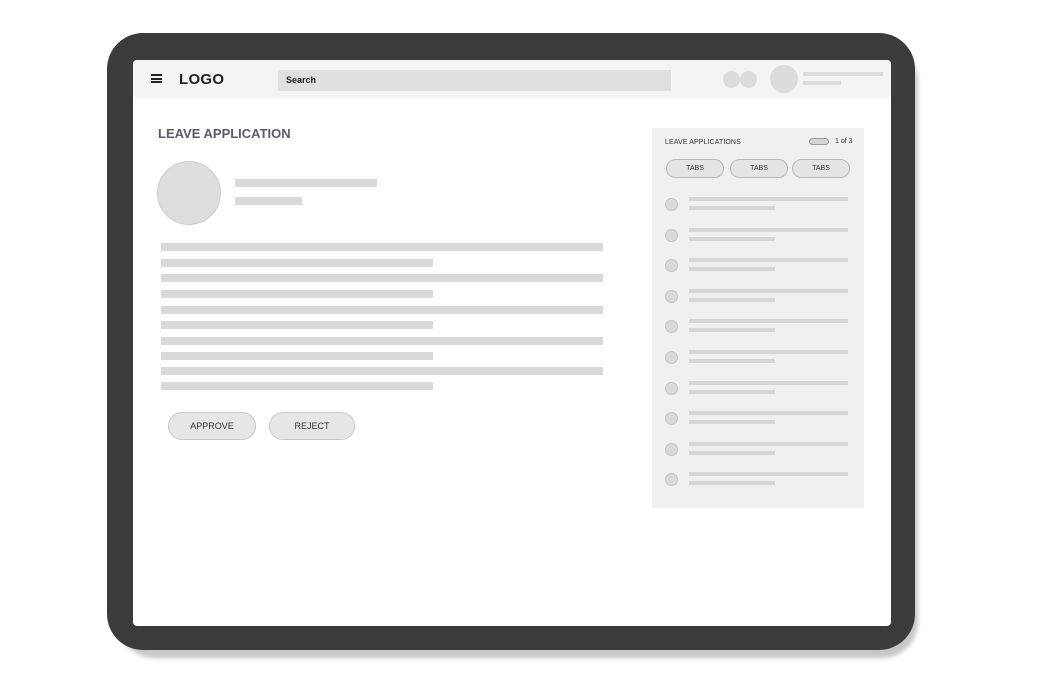 The image size is (1046, 680). What do you see at coordinates (843, 74) in the screenshot?
I see `user-name-placeholder` at bounding box center [843, 74].